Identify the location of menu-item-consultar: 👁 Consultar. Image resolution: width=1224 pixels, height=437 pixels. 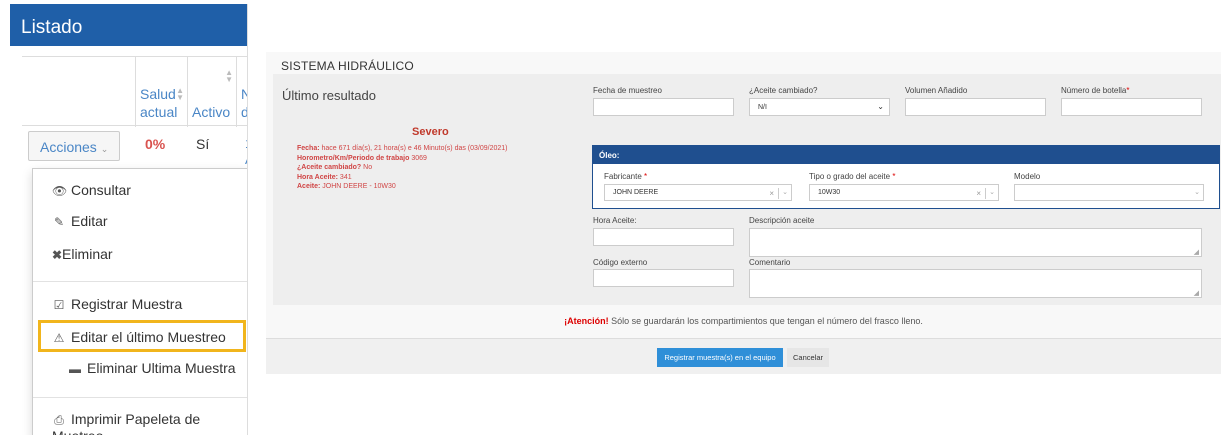
(140, 192).